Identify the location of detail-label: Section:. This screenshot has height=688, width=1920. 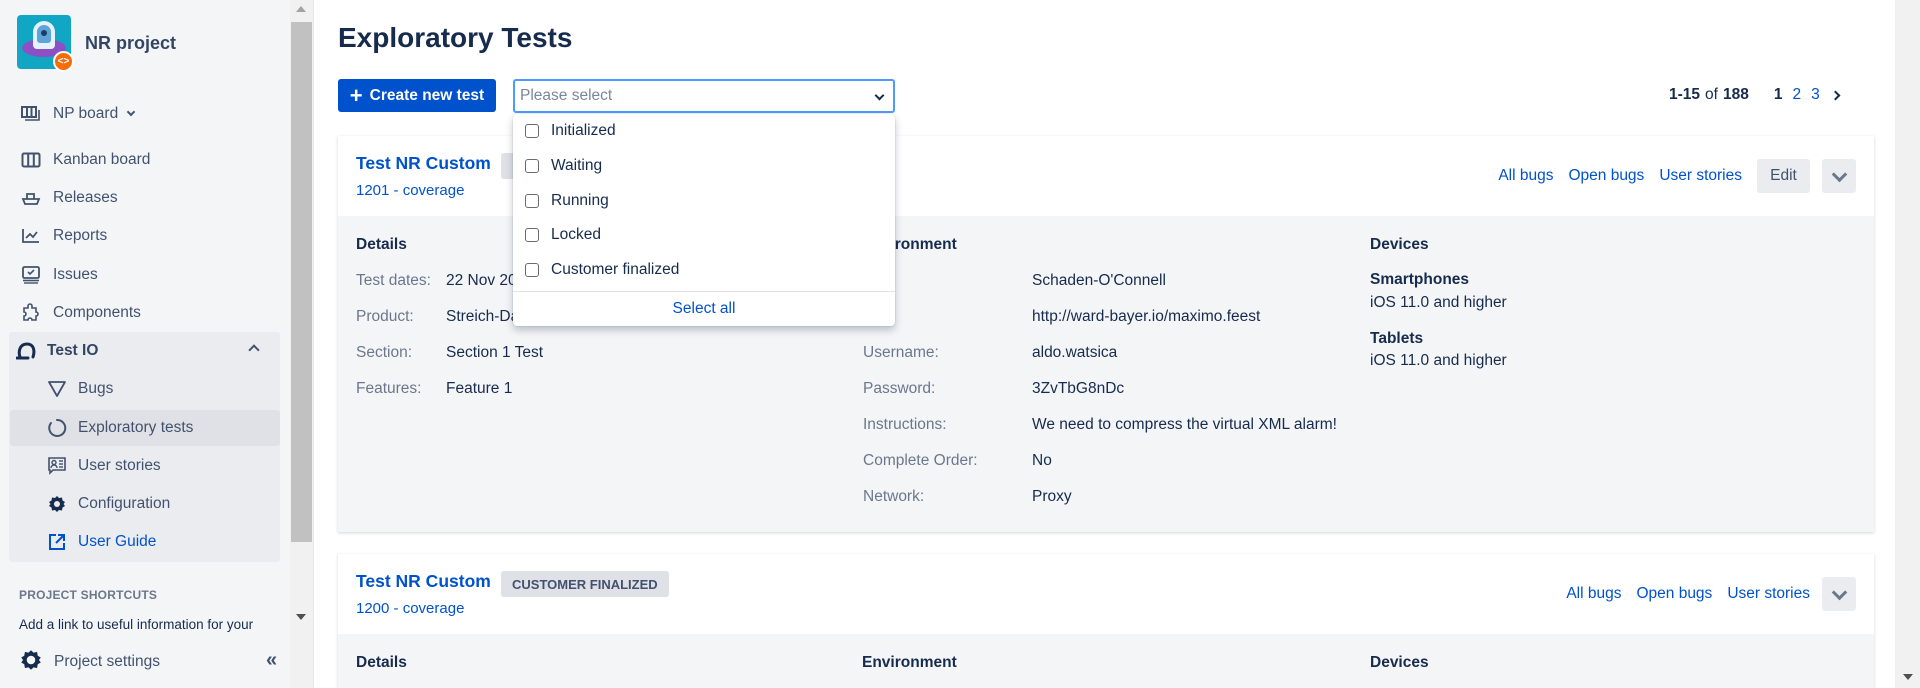
(384, 352).